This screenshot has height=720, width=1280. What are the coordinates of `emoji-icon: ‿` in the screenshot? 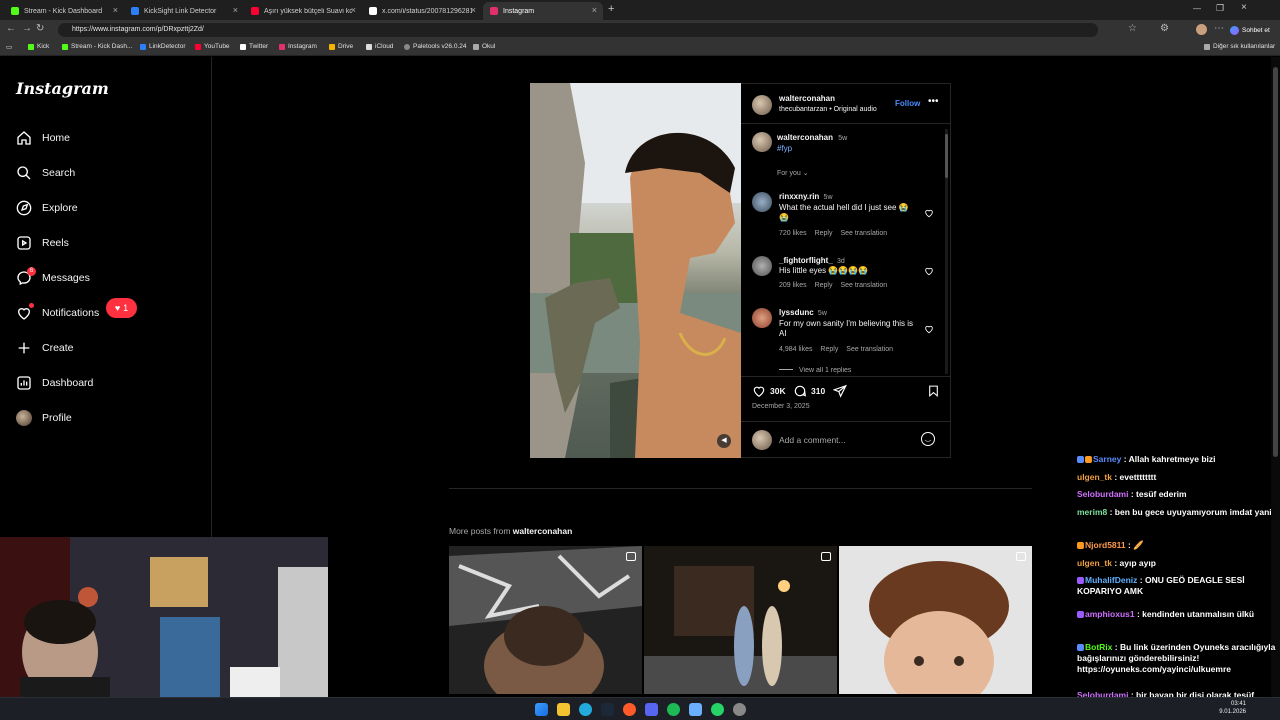 It's located at (928, 439).